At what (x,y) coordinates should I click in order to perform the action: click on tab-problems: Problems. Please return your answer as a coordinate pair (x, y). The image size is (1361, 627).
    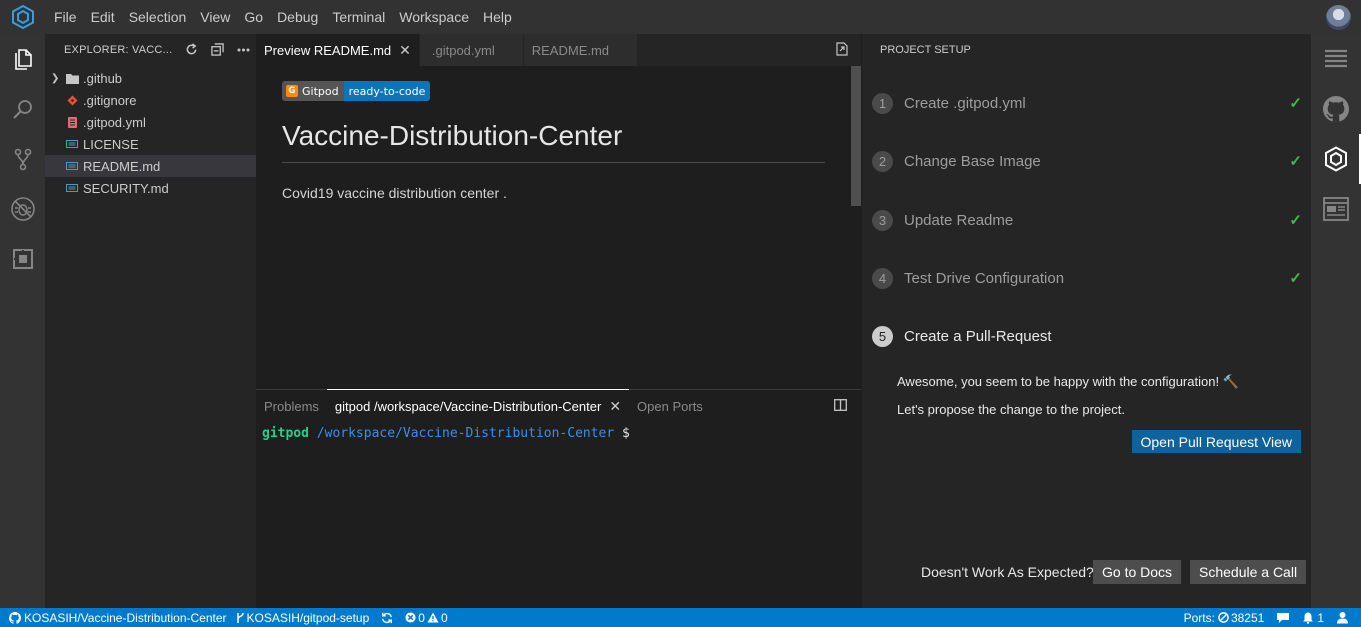
    Looking at the image, I should click on (291, 406).